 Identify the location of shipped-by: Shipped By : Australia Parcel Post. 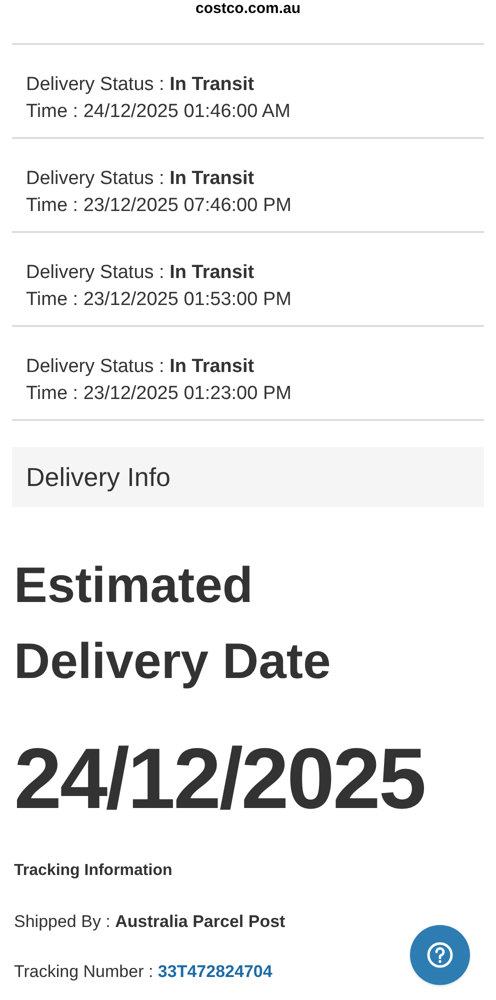
(150, 922).